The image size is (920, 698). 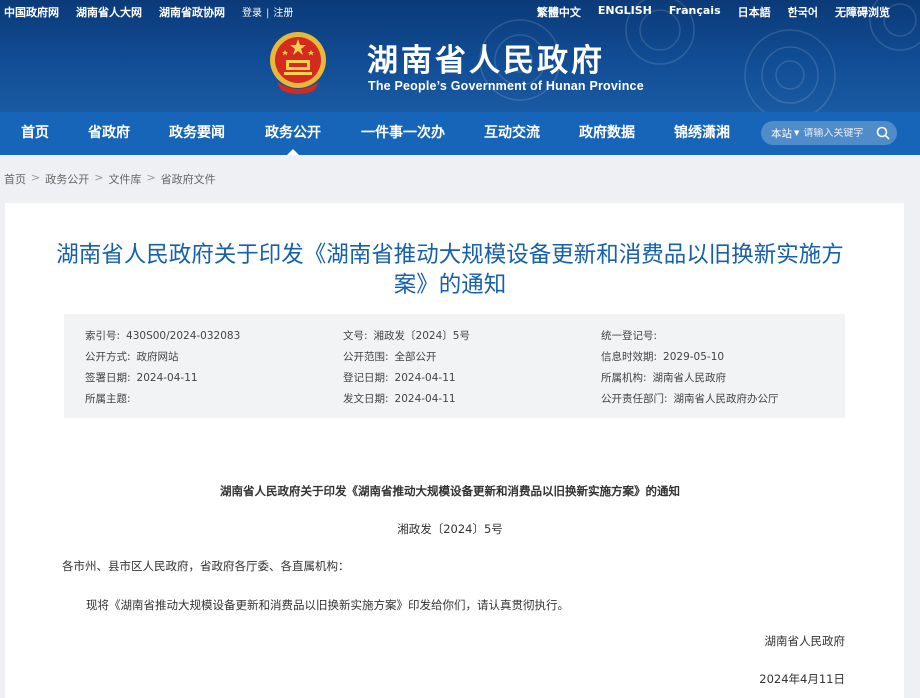 What do you see at coordinates (803, 12) in the screenshot?
I see `lang-korean: 한국어` at bounding box center [803, 12].